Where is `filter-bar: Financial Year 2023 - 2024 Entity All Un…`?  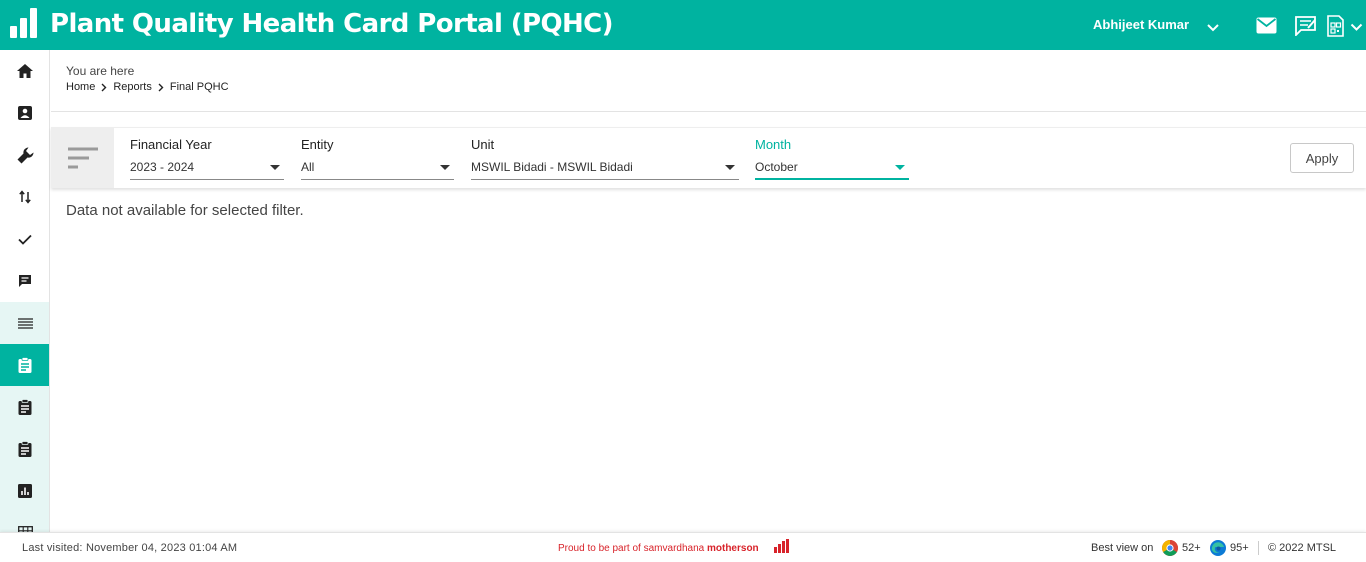
filter-bar: Financial Year 2023 - 2024 Entity All Un… is located at coordinates (708, 157).